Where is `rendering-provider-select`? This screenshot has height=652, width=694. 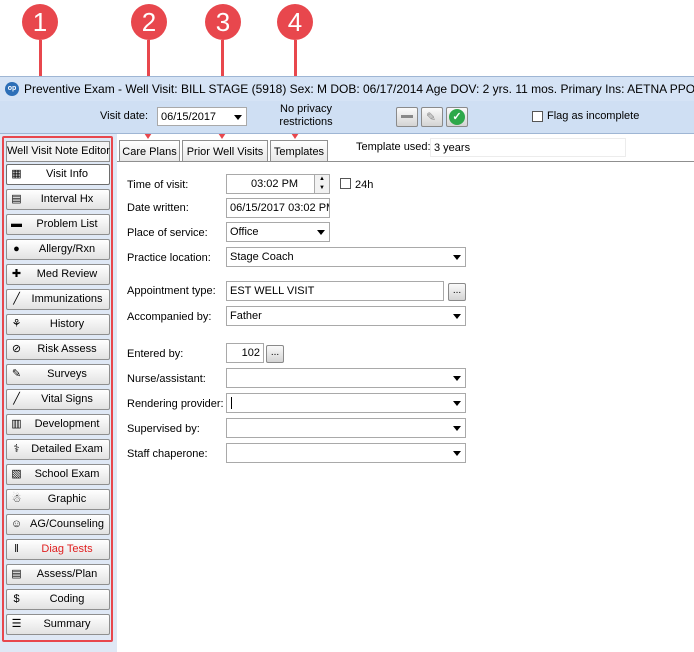
rendering-provider-select is located at coordinates (346, 403).